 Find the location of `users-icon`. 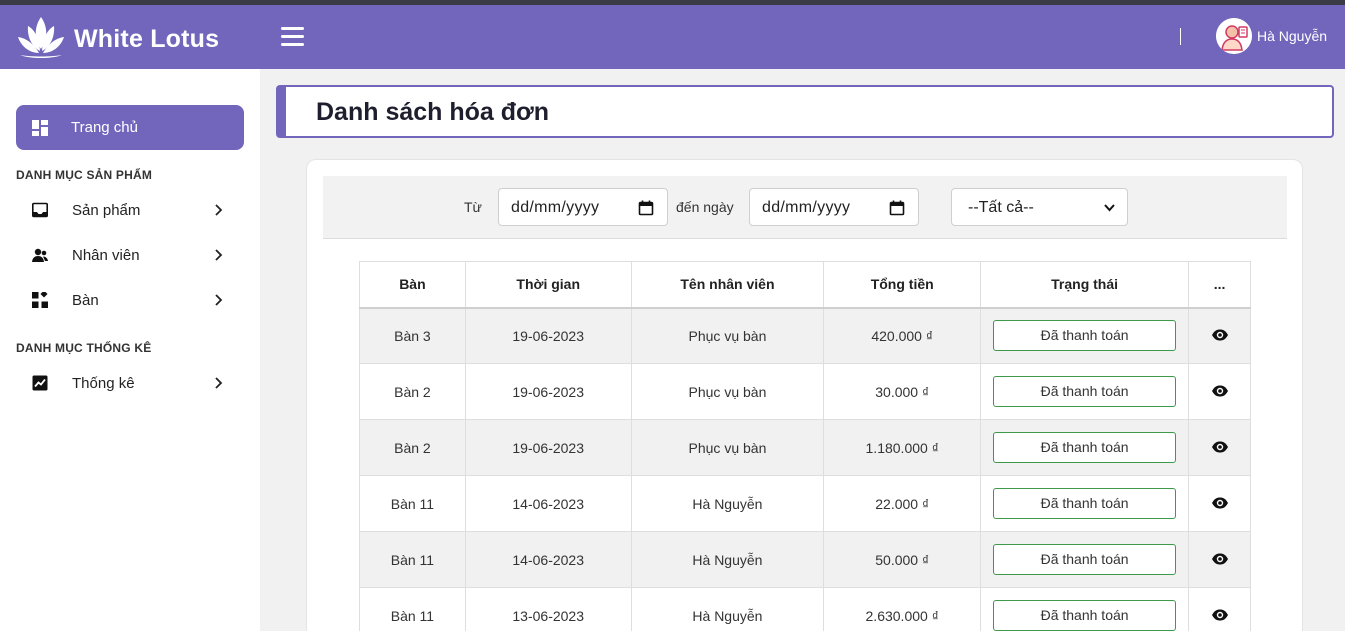

users-icon is located at coordinates (40, 255).